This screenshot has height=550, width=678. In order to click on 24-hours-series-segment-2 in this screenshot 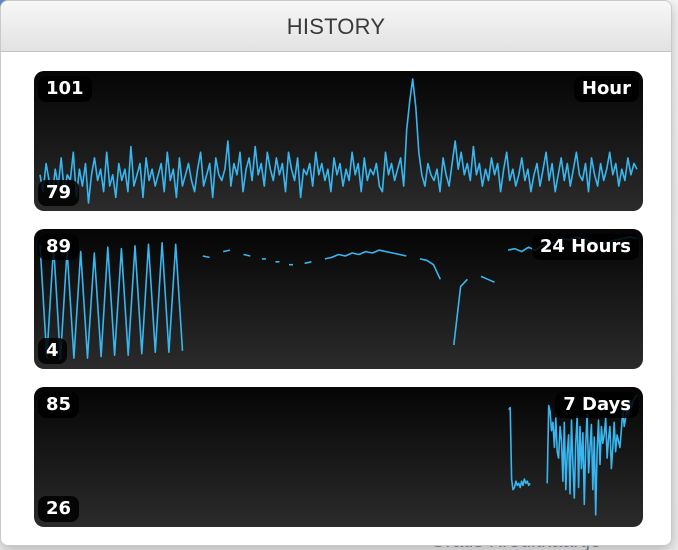, I will do `click(227, 251)`.